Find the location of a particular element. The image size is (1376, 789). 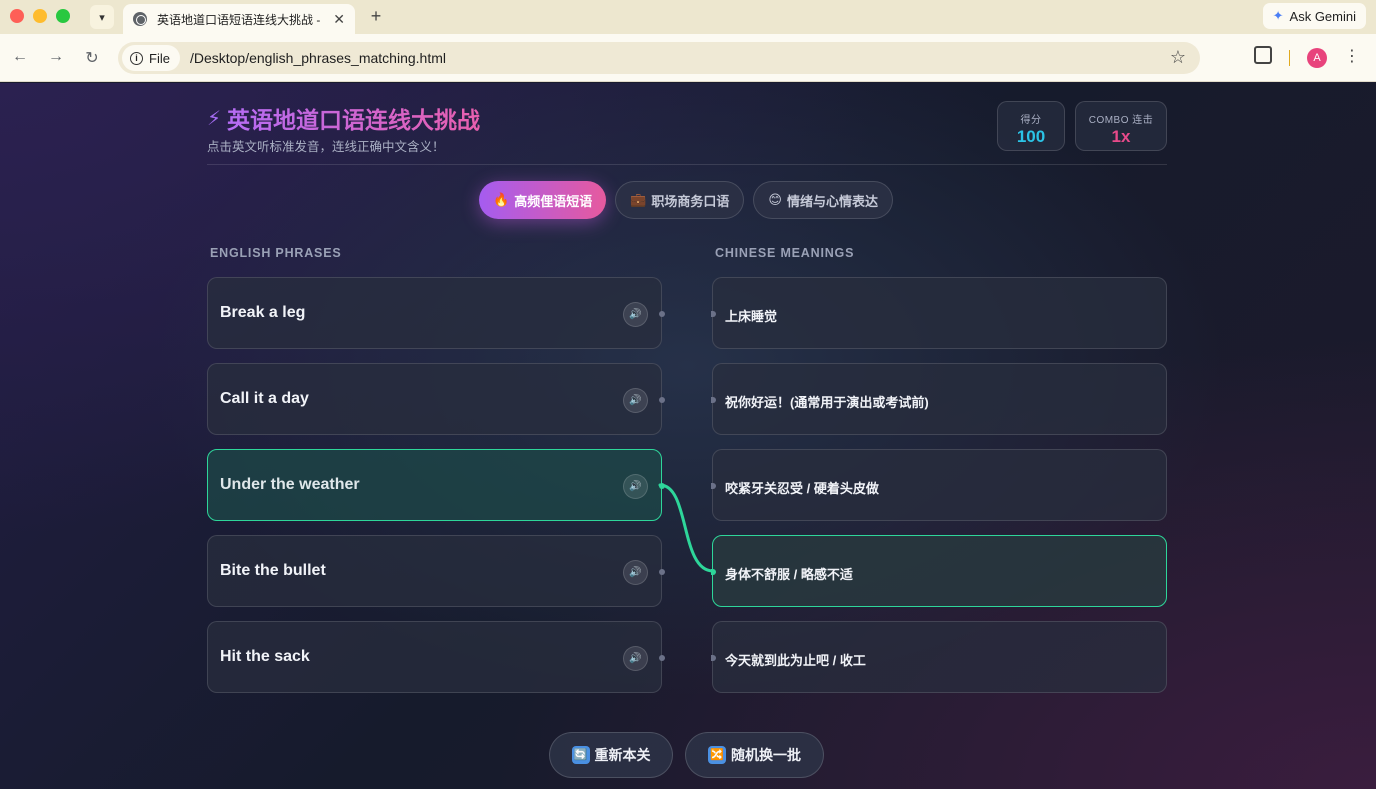

close-window-button is located at coordinates (17, 16).